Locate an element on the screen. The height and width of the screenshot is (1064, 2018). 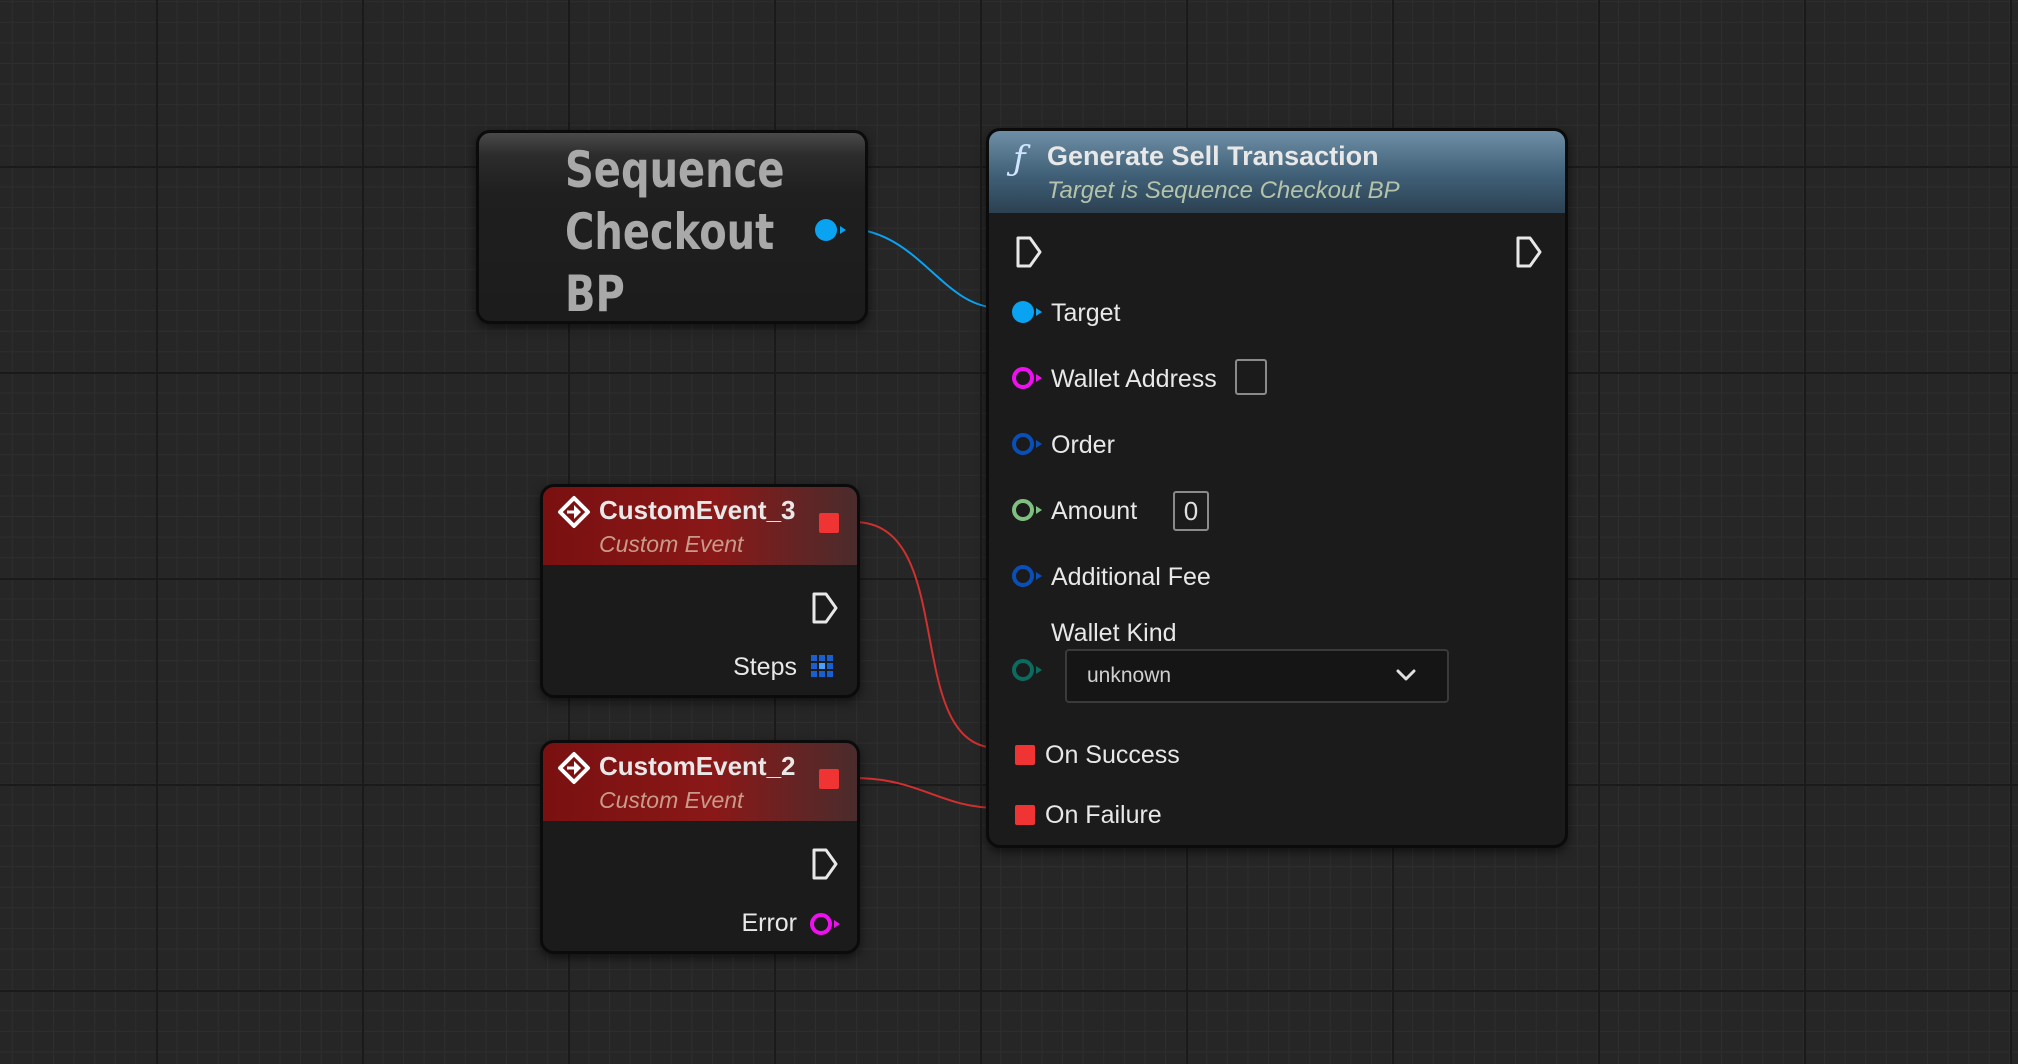
custom-event-title: CustomEvent_2 is located at coordinates (697, 766).